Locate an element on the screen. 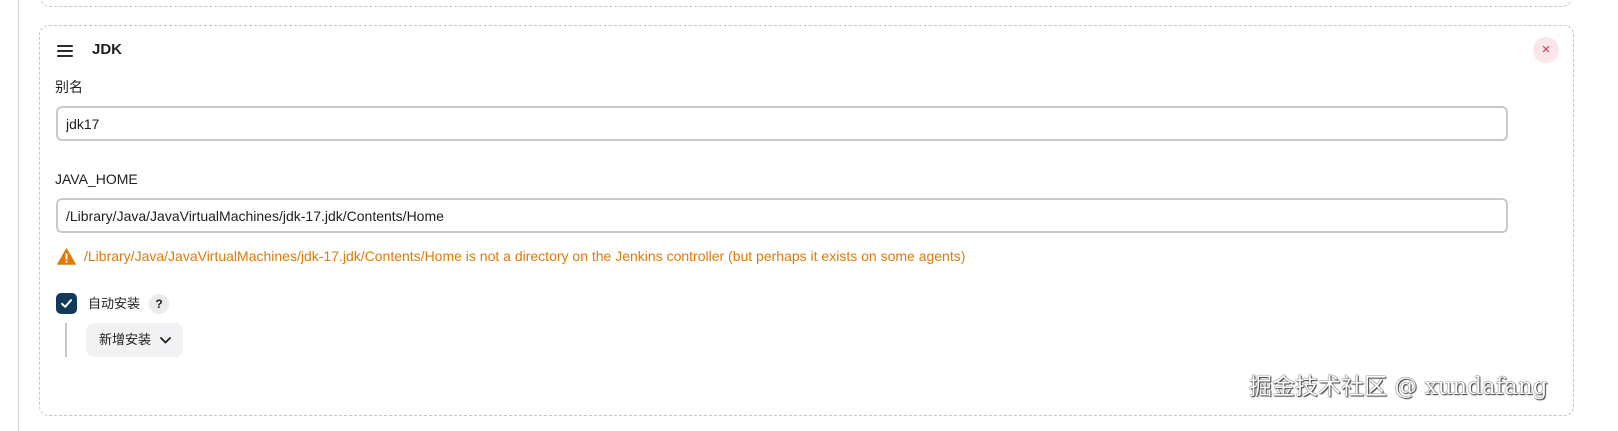 Image resolution: width=1618 pixels, height=431 pixels. auto-install-checkbox is located at coordinates (66, 303).